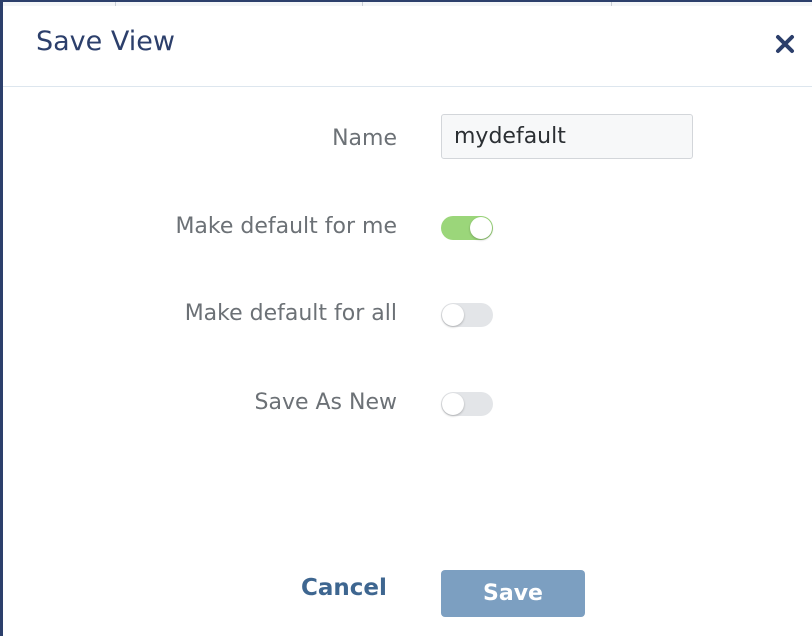 The width and height of the screenshot is (812, 636). Describe the element at coordinates (325, 402) in the screenshot. I see `save-as-new-label: Save As New` at that location.